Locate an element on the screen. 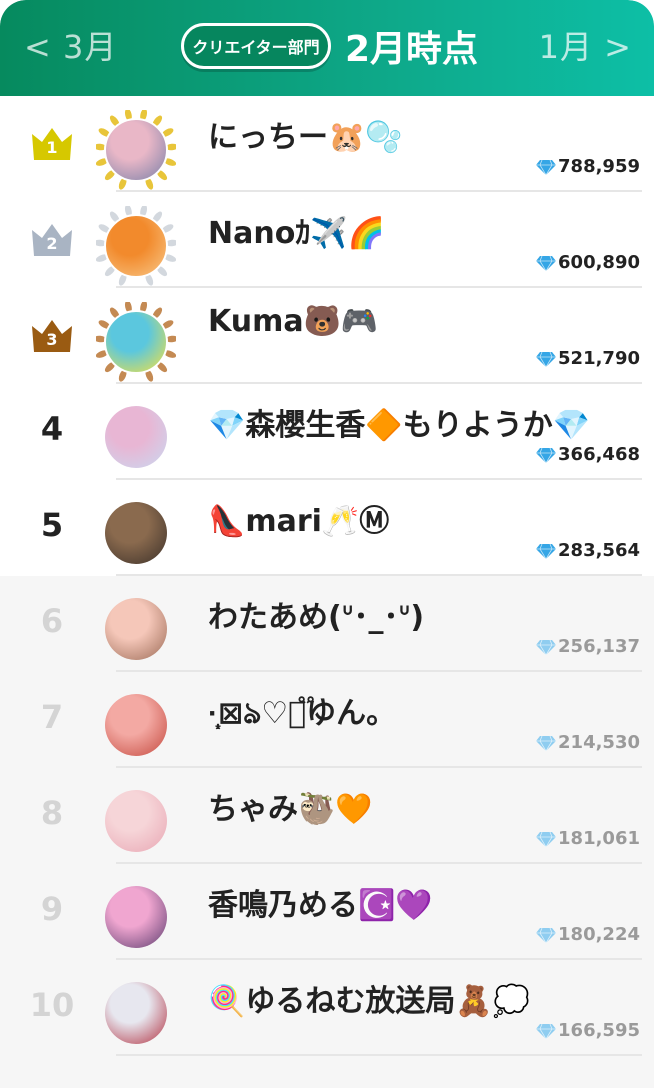 The width and height of the screenshot is (654, 1088). creator-name: ちゃみ🦥🧡 is located at coordinates (290, 809).